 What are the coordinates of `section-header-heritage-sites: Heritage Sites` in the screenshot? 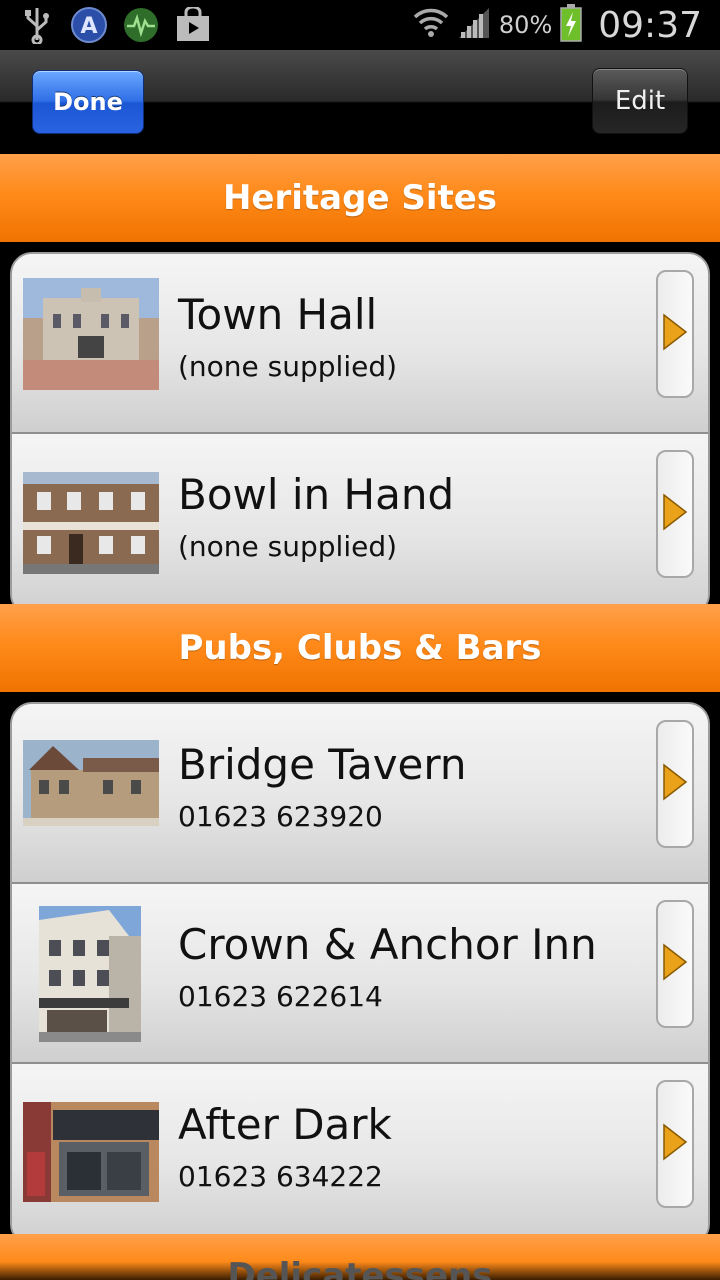 It's located at (360, 198).